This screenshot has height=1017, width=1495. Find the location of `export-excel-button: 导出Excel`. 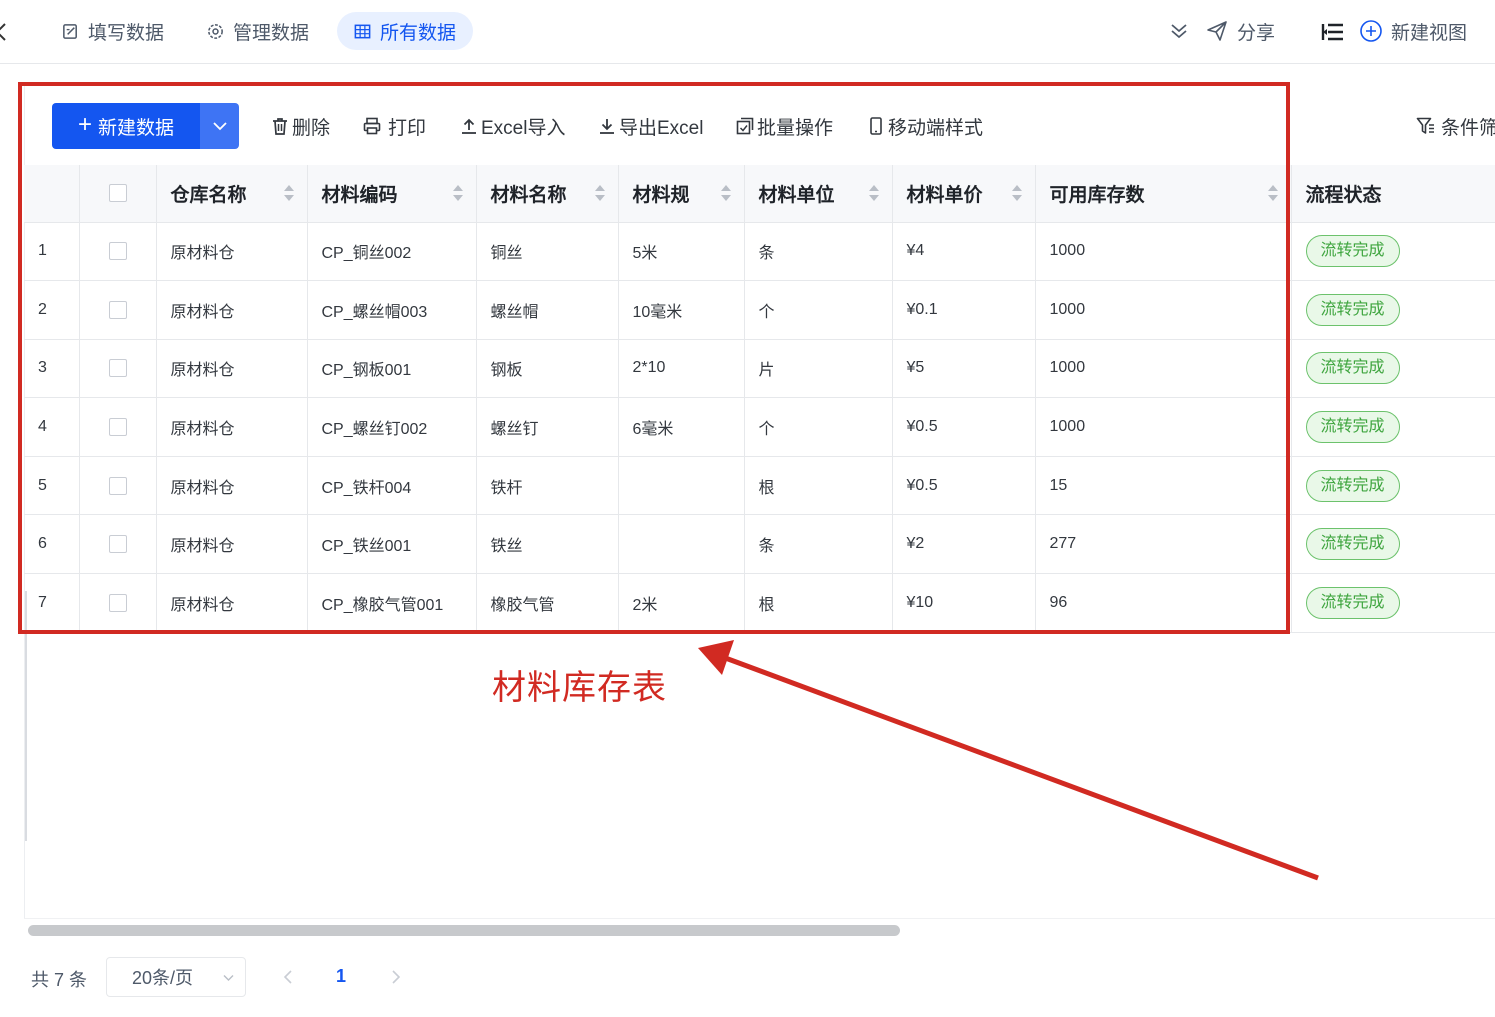

export-excel-button: 导出Excel is located at coordinates (650, 126).